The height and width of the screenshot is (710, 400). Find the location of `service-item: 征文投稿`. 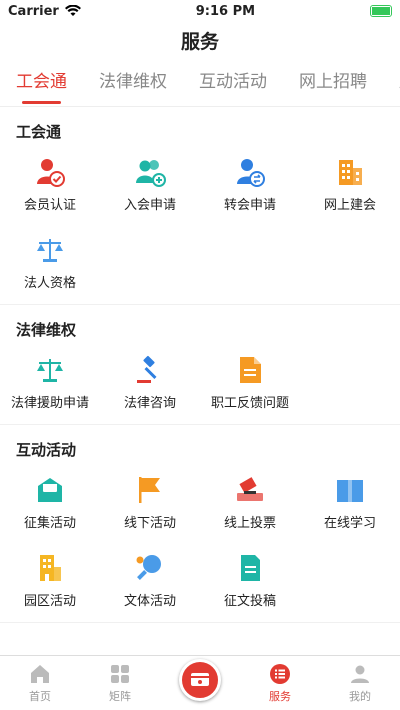

service-item: 征文投稿 is located at coordinates (250, 582).